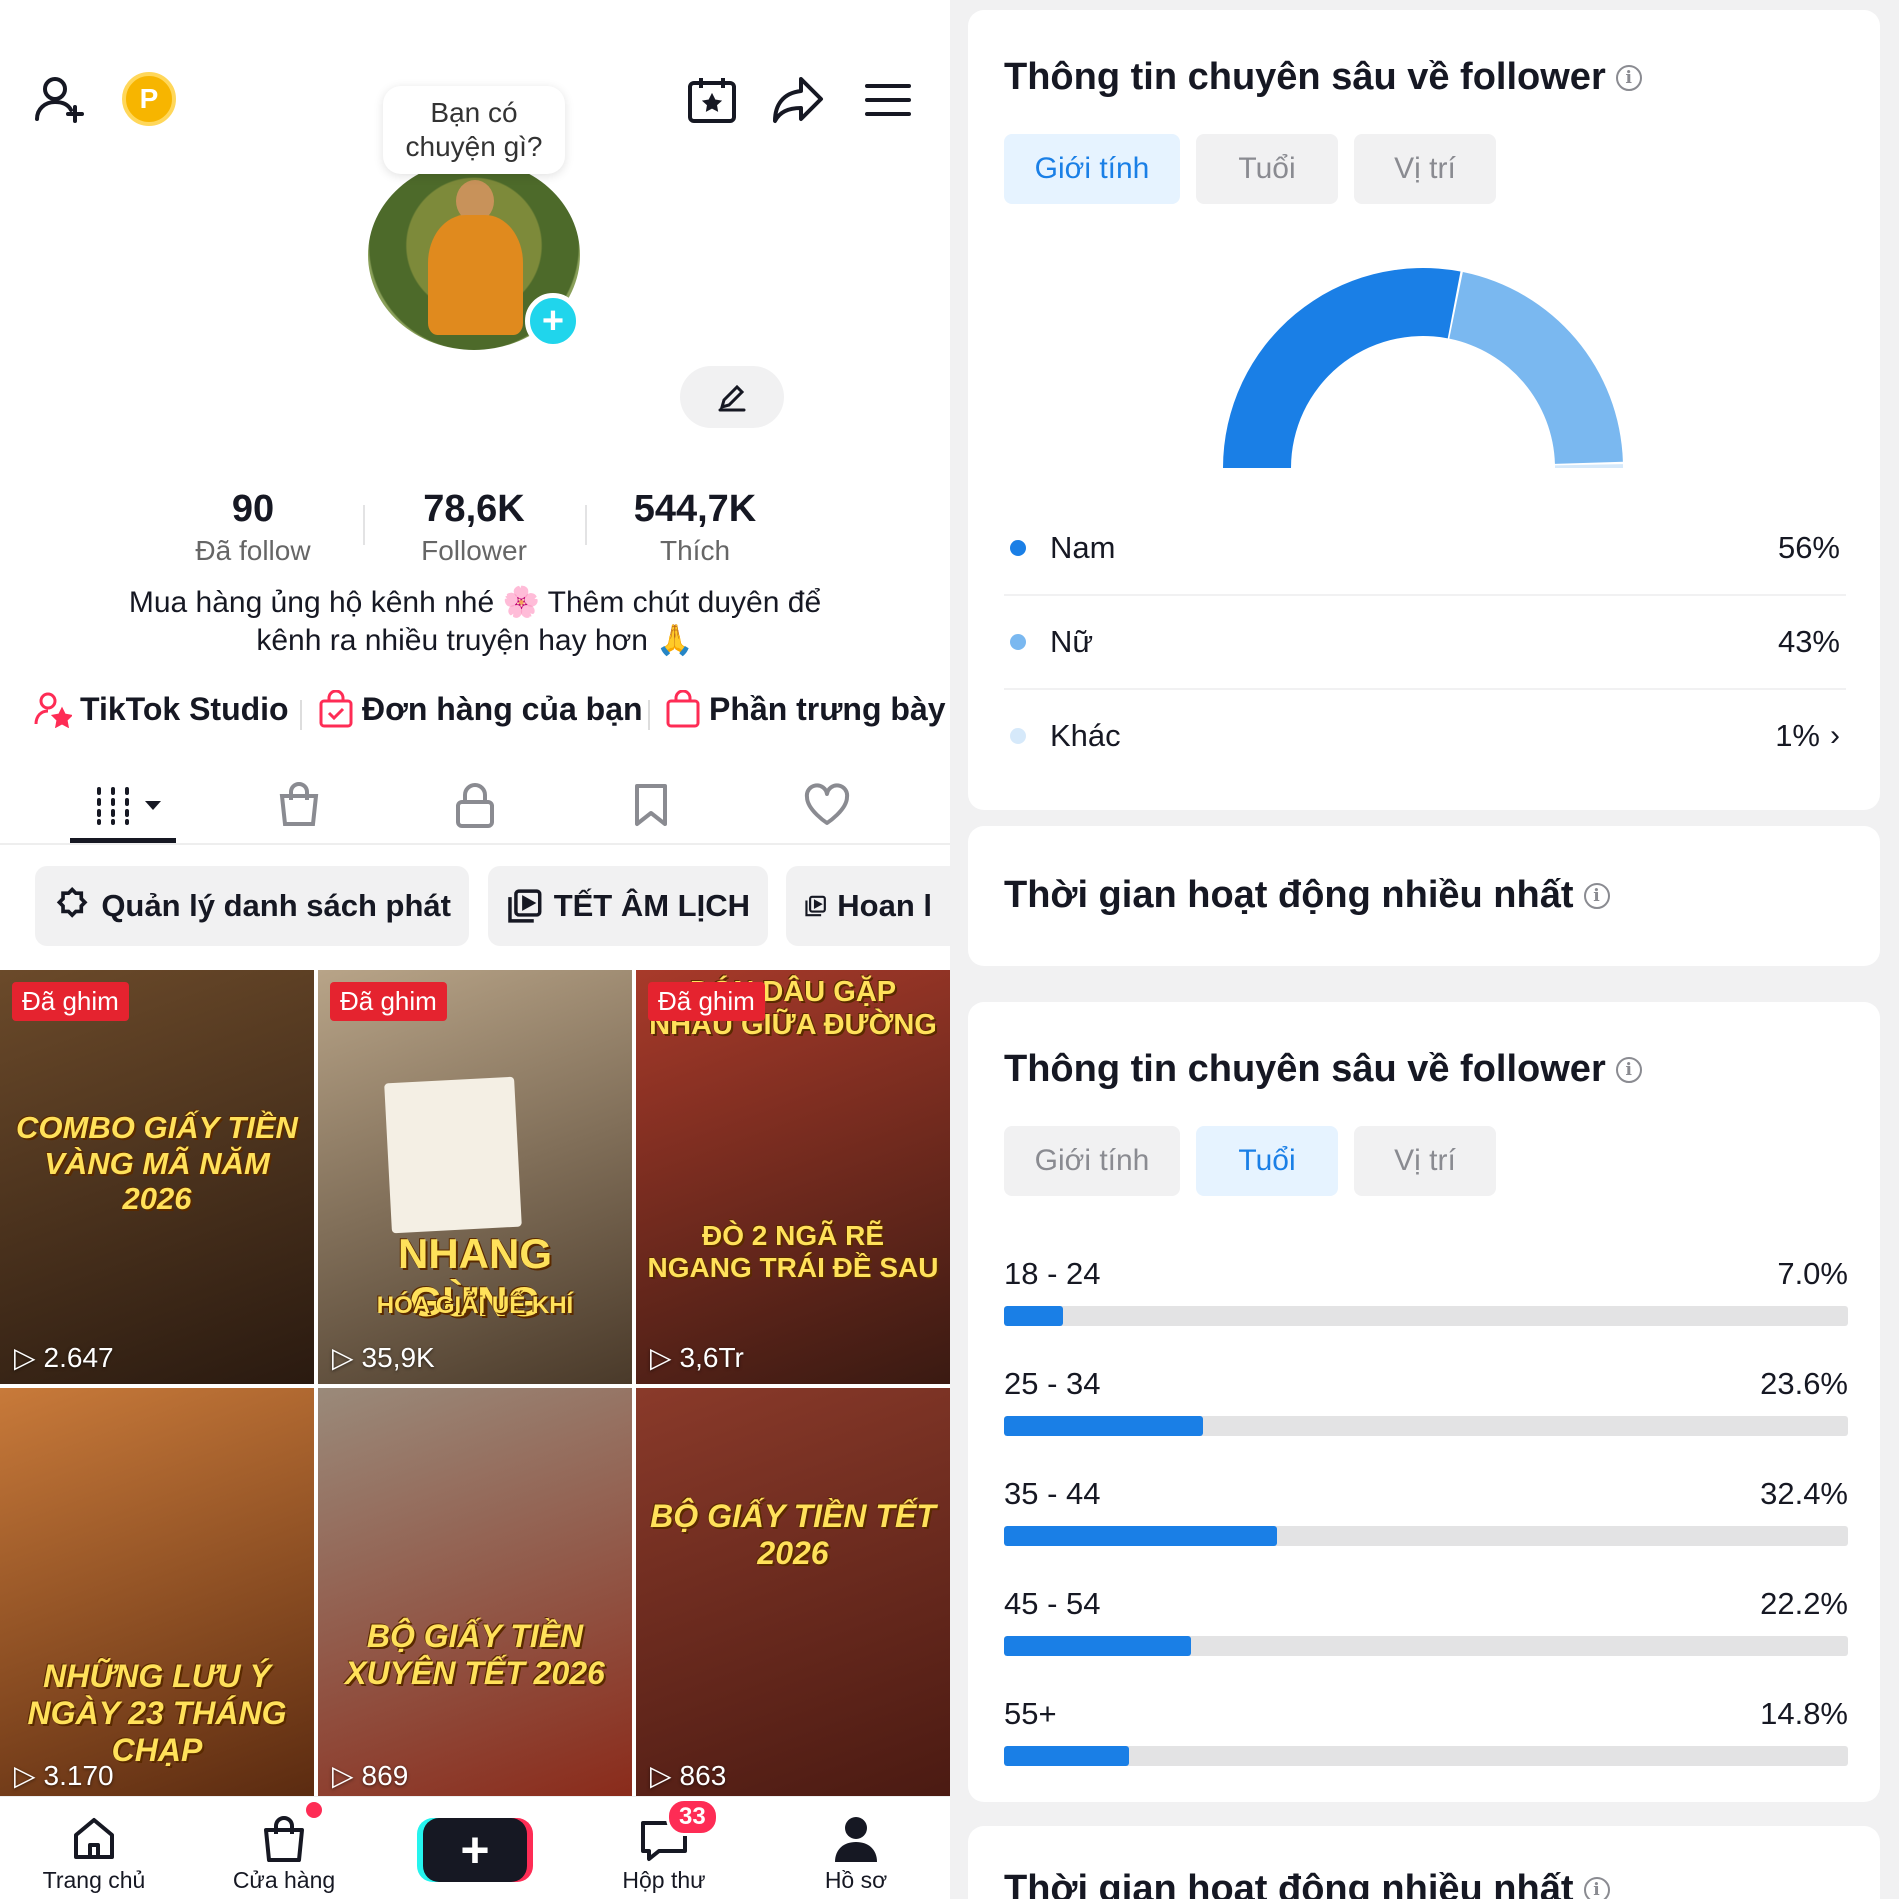  I want to click on content-tabs, so click(475, 807).